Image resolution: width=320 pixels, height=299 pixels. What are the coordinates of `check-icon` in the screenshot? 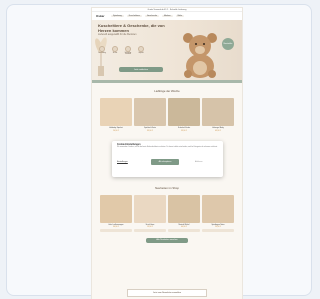 It's located at (141, 49).